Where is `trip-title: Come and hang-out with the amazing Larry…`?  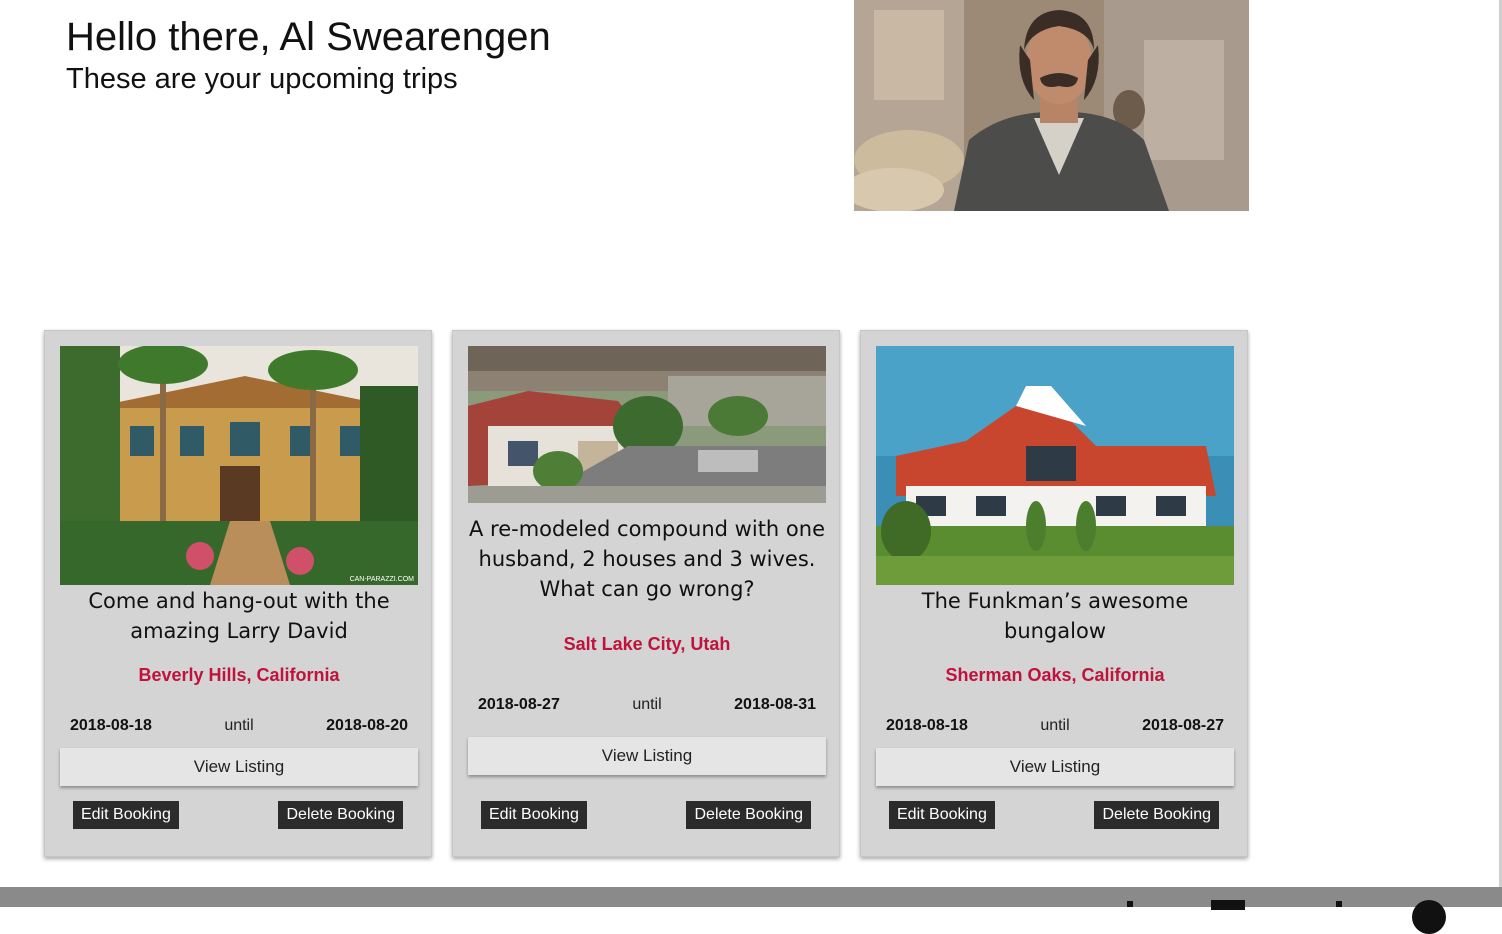 trip-title: Come and hang-out with the amazing Larry… is located at coordinates (239, 616).